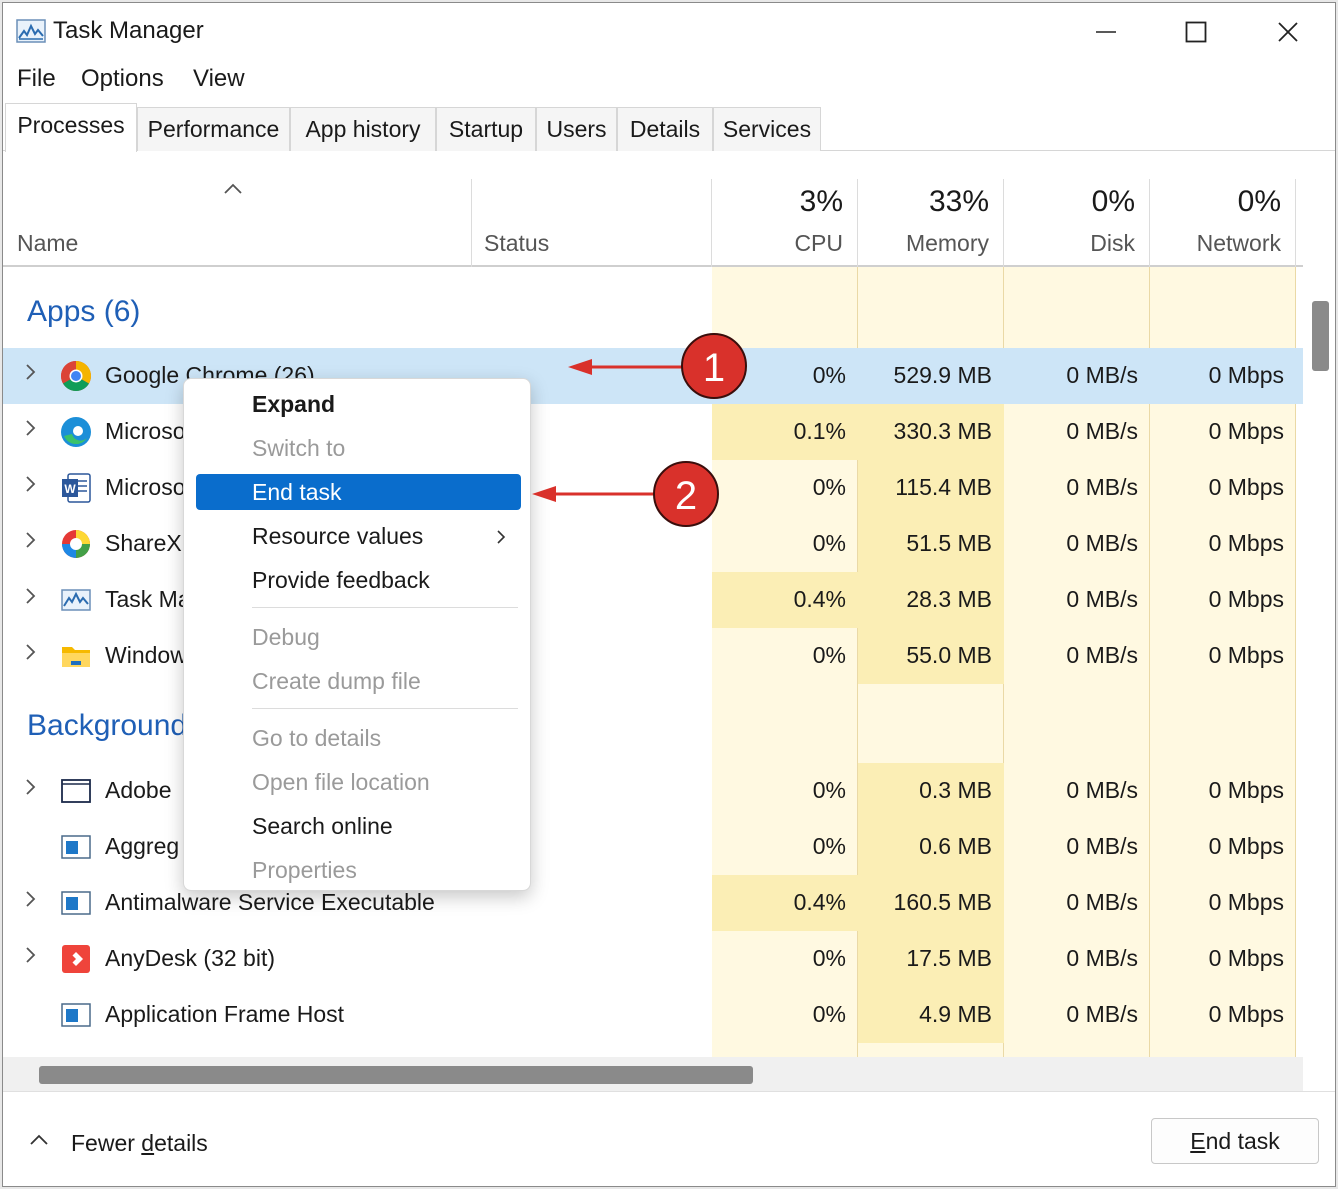 This screenshot has height=1189, width=1338. What do you see at coordinates (71, 127) in the screenshot?
I see `tab-processes: Processes` at bounding box center [71, 127].